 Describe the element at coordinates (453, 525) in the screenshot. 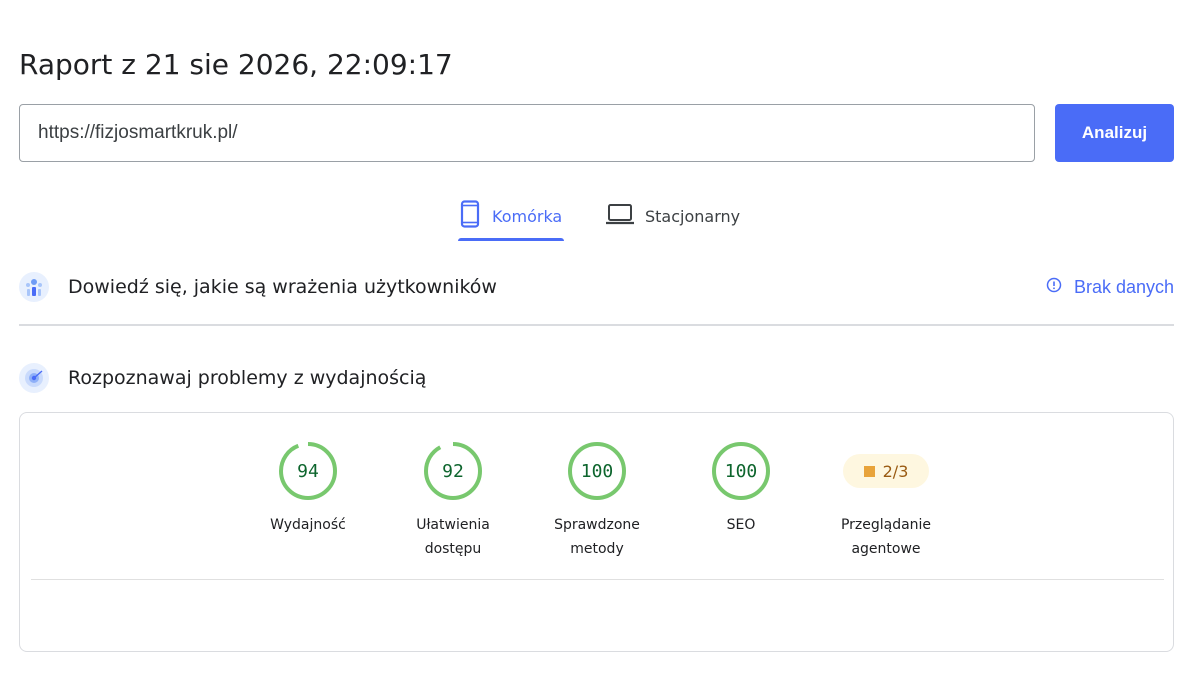

I see `score-label-line1: Ułatwienia` at that location.